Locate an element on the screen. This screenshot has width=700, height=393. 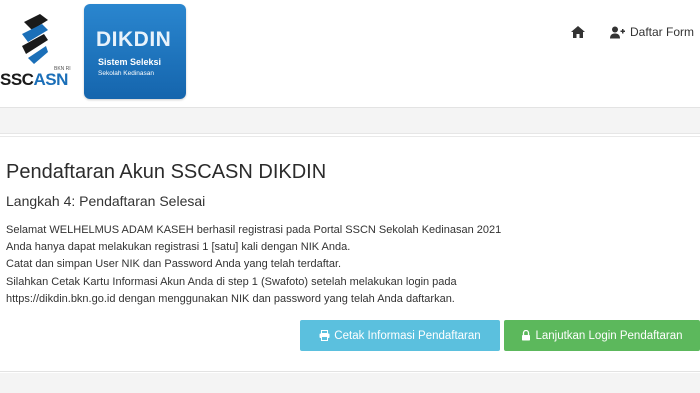
home-icon is located at coordinates (578, 32).